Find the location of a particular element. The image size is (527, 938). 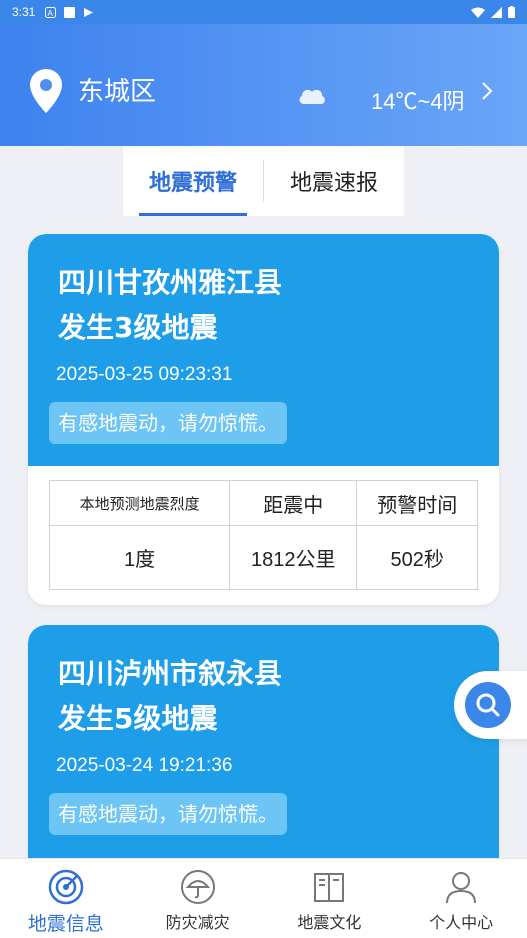

nav-label: 地震文化 is located at coordinates (329, 922).